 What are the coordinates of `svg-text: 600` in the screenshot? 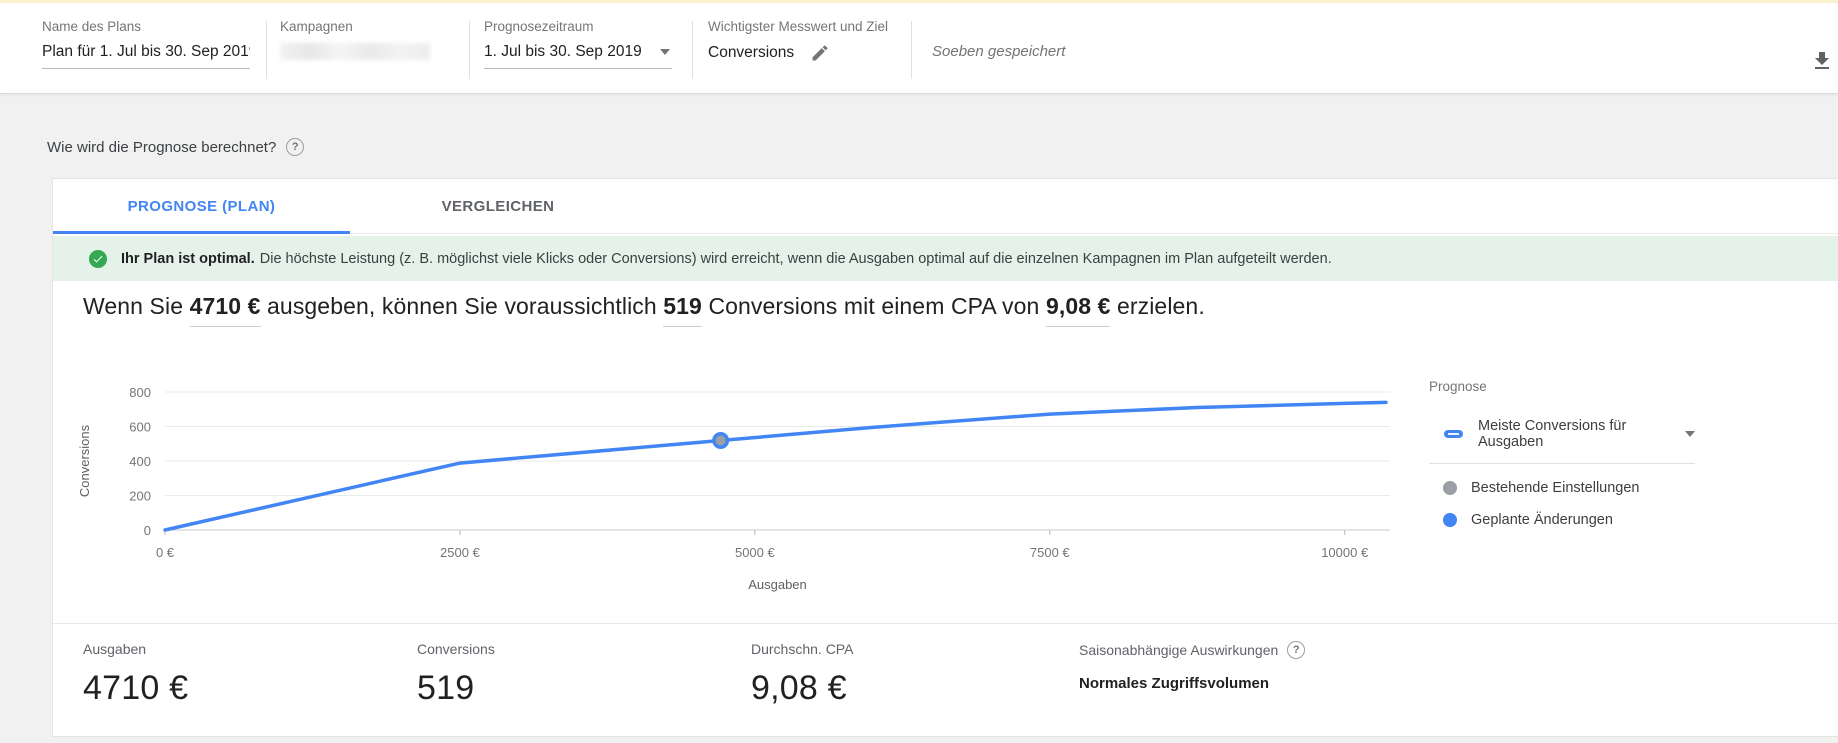 It's located at (140, 427).